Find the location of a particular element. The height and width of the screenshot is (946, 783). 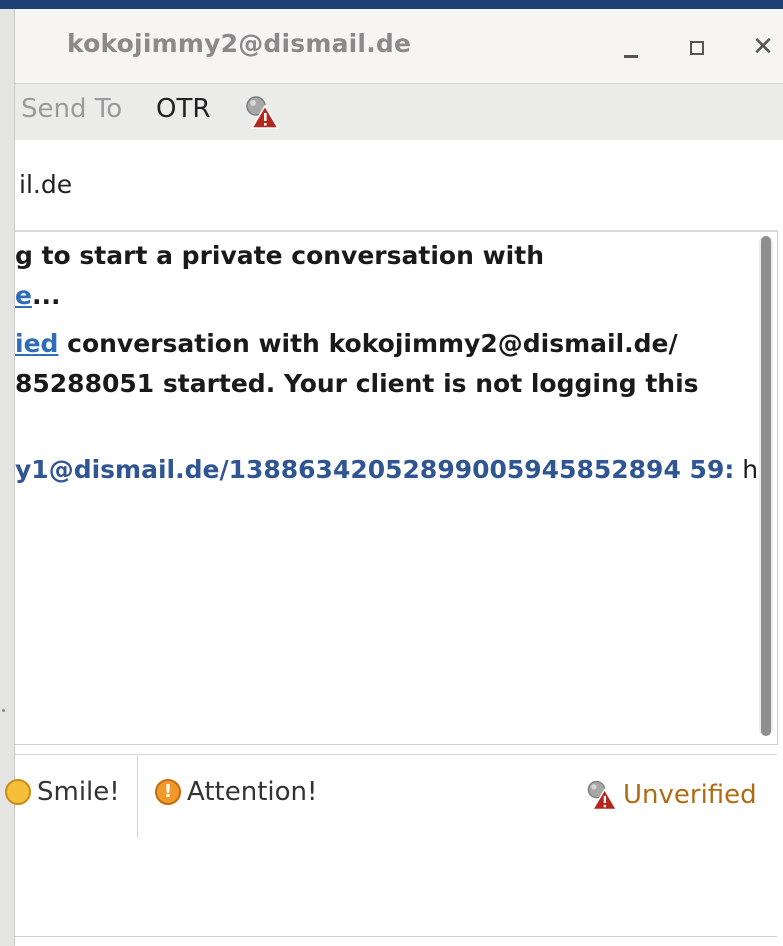

smiley-icon is located at coordinates (18, 792).